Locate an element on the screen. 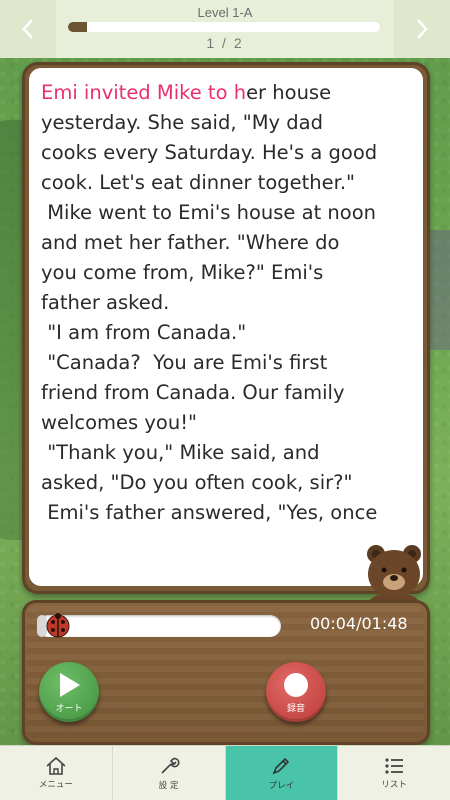 This screenshot has width=450, height=800. record-button: 録音 is located at coordinates (296, 692).